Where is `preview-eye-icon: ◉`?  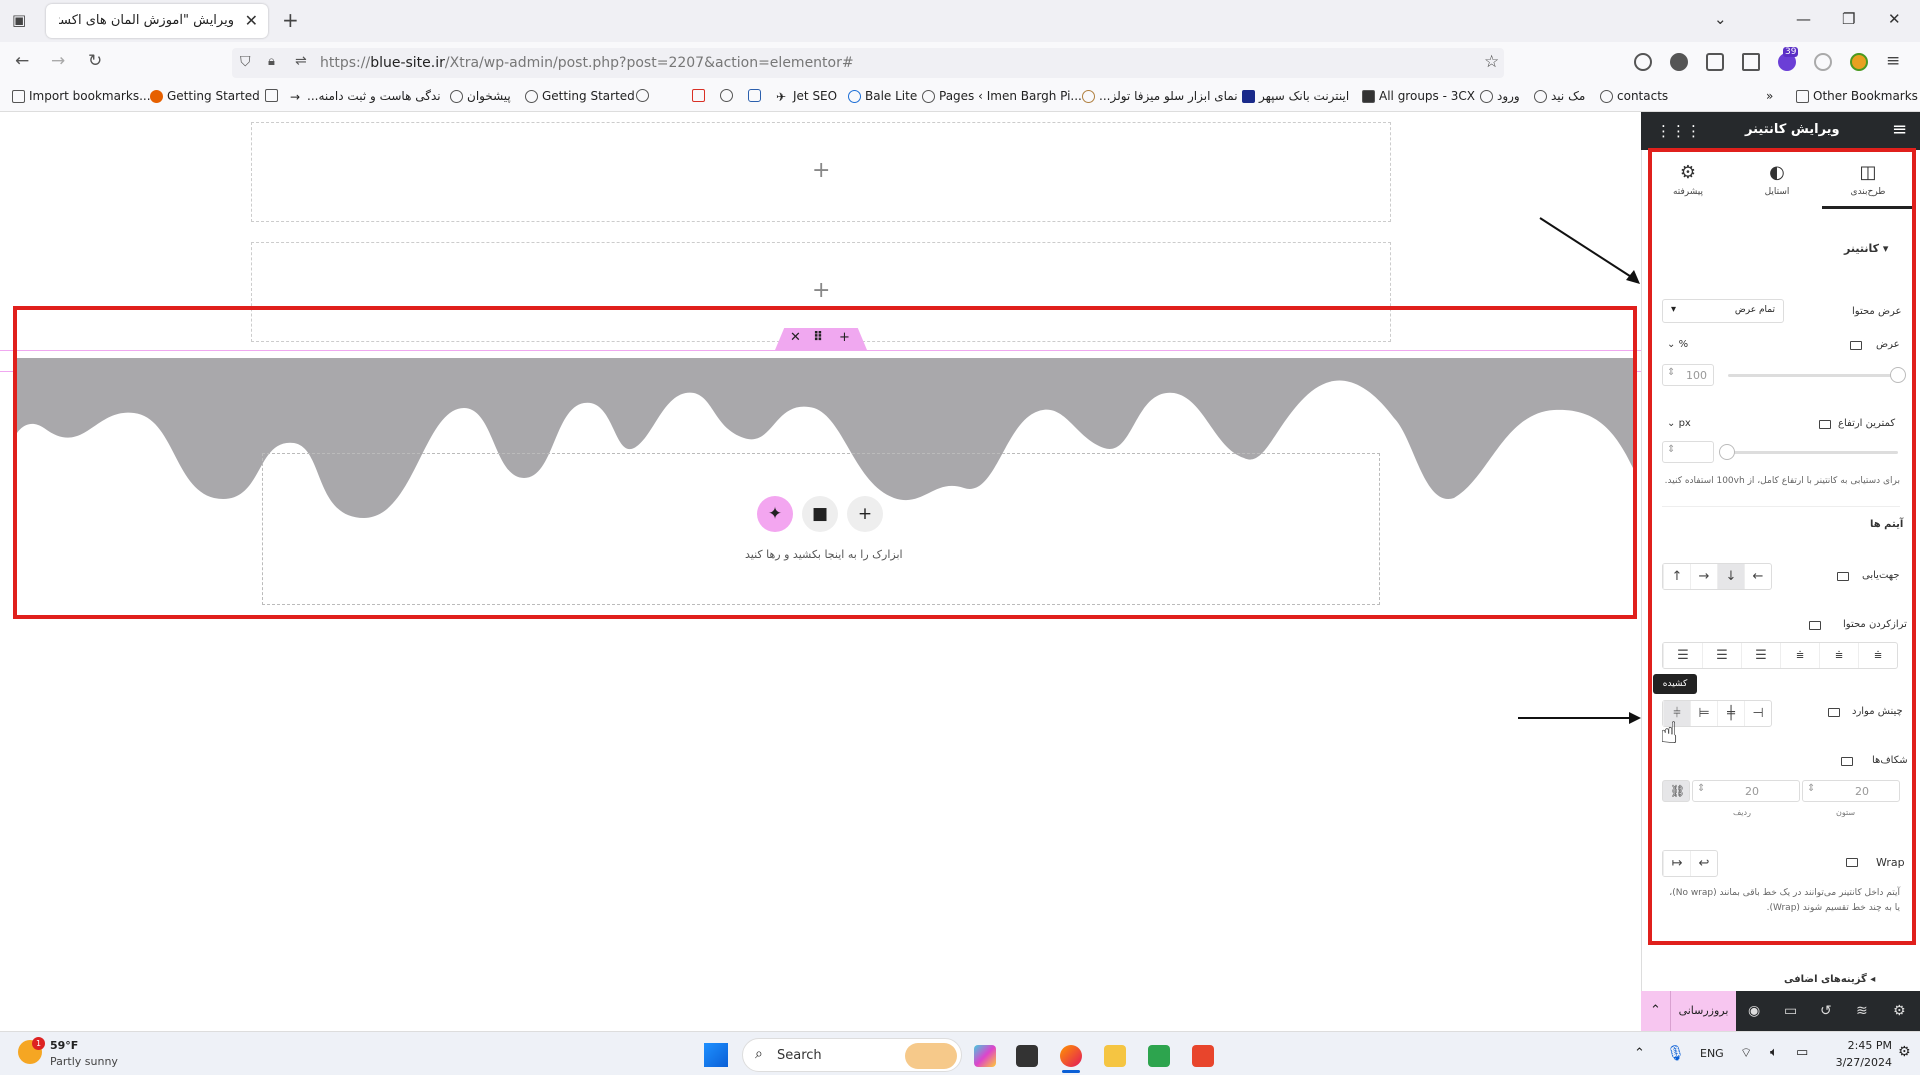
preview-eye-icon: ◉ is located at coordinates (1754, 1011).